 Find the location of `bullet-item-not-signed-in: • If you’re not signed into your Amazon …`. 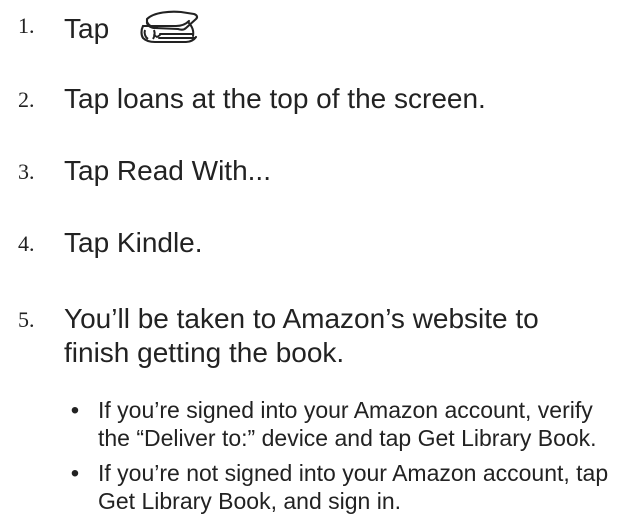

bullet-item-not-signed-in: • If you’re not signed into your Amazon … is located at coordinates (341, 487).